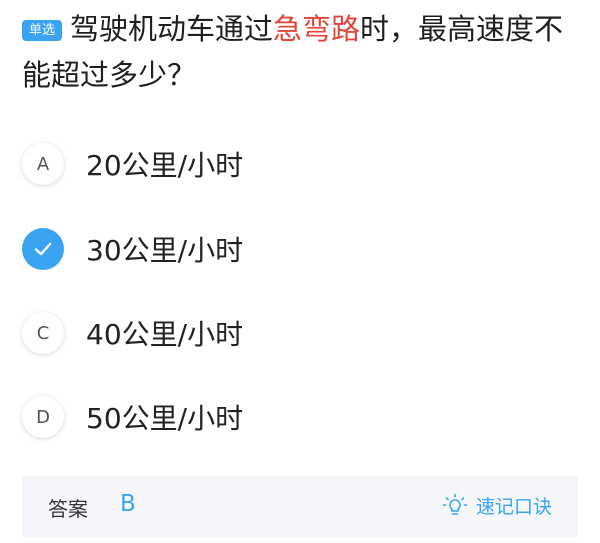 This screenshot has height=543, width=600. I want to click on mnemonic-button-label: 速记口诀, so click(513, 507).